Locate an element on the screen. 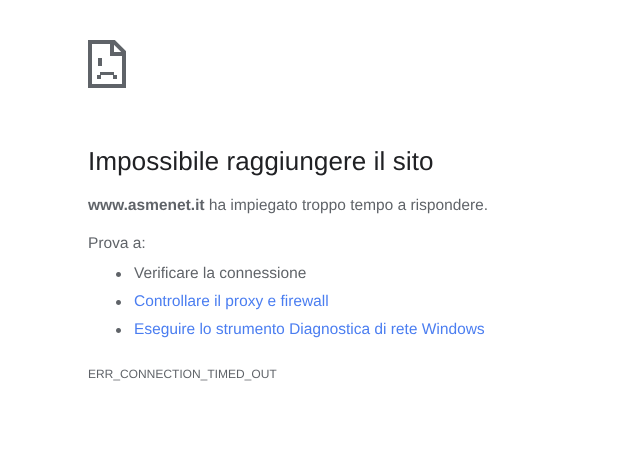 This screenshot has width=635, height=458. suggestions-label: Prova a: is located at coordinates (117, 244).